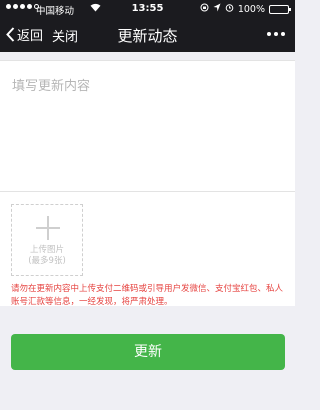 The width and height of the screenshot is (320, 410). I want to click on orientation-lock-icon, so click(204, 9).